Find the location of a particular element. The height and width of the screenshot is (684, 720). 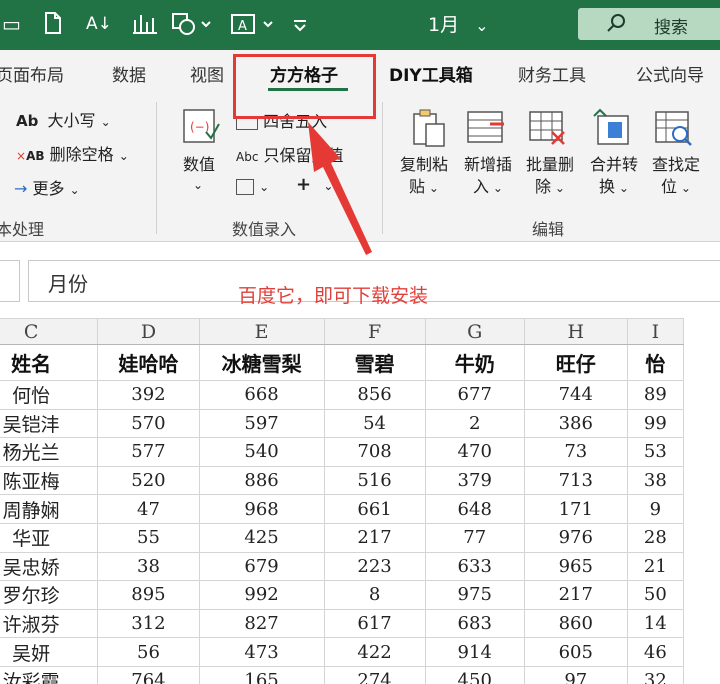

table-cell: 旺仔 is located at coordinates (575, 362).